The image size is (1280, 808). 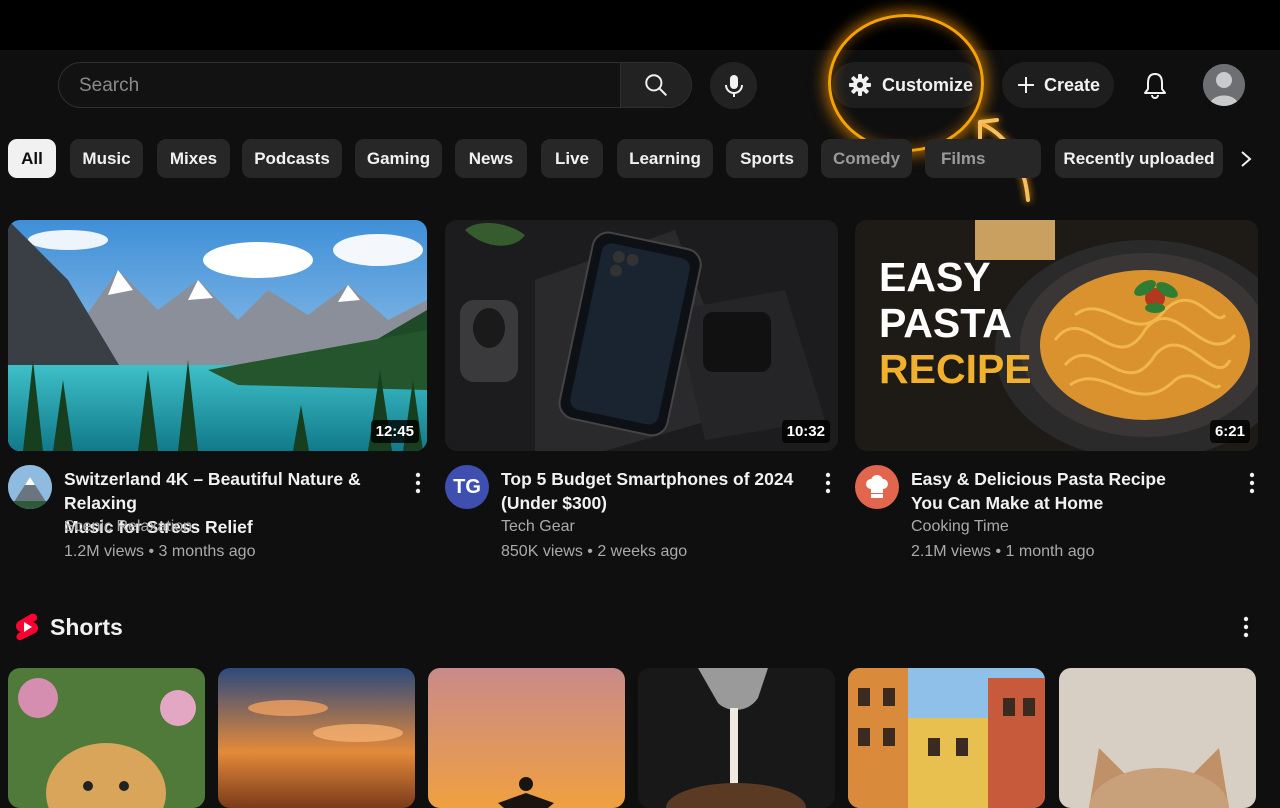 What do you see at coordinates (398, 158) in the screenshot?
I see `chip-gaming: Gaming` at bounding box center [398, 158].